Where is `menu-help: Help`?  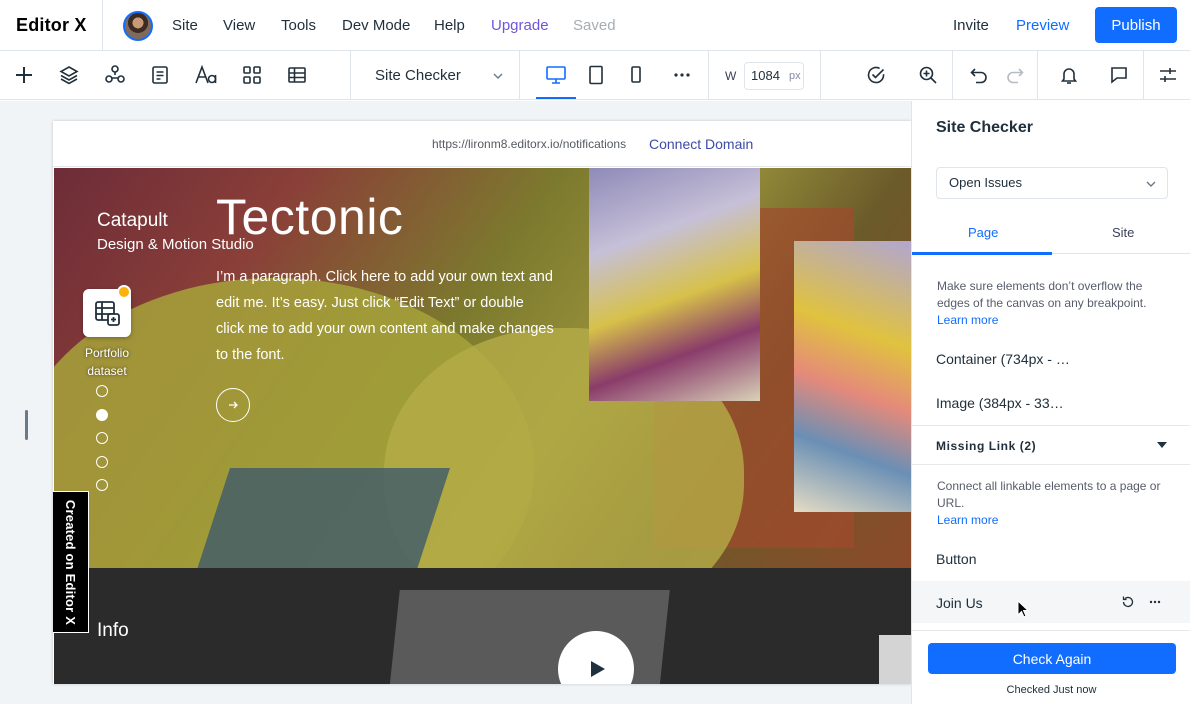
menu-help: Help is located at coordinates (449, 25).